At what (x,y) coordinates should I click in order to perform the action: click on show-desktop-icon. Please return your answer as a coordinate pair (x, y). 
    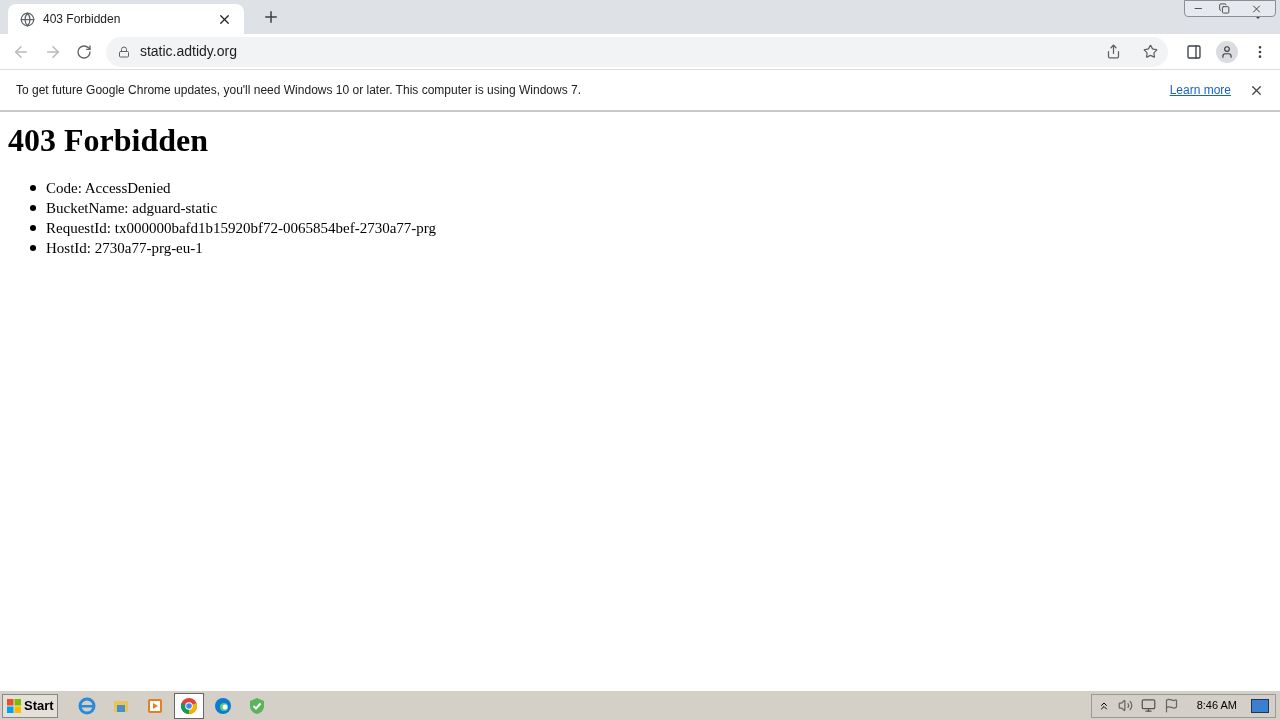
    Looking at the image, I should click on (1260, 705).